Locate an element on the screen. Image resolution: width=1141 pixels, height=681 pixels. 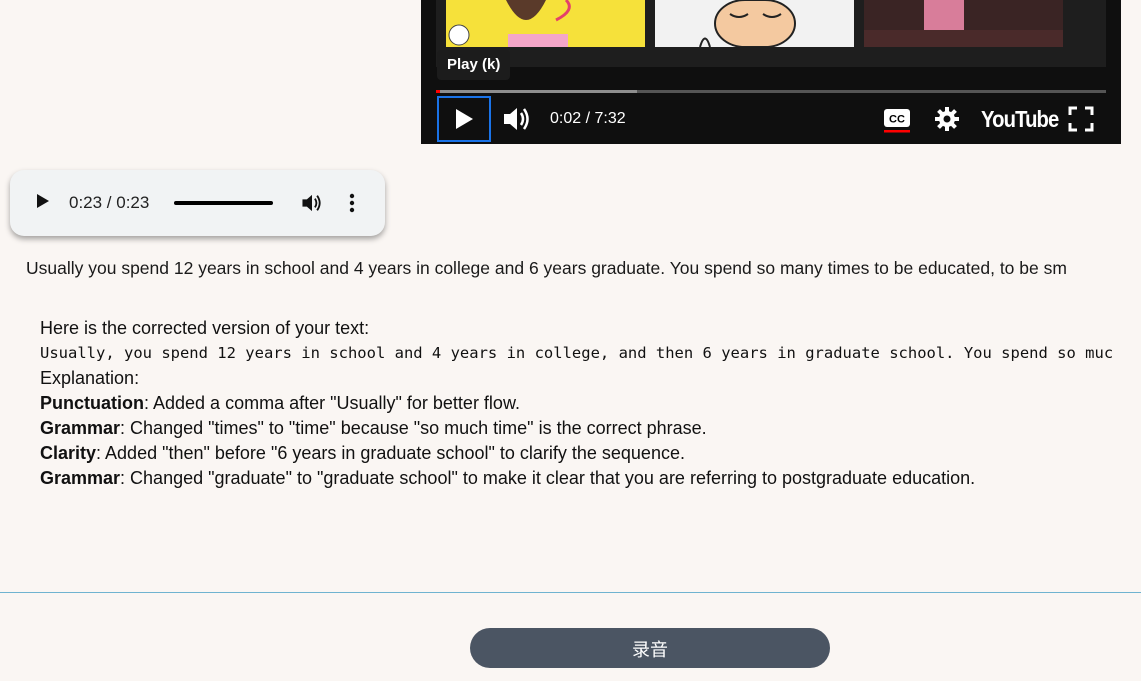
gear-icon is located at coordinates (947, 119).